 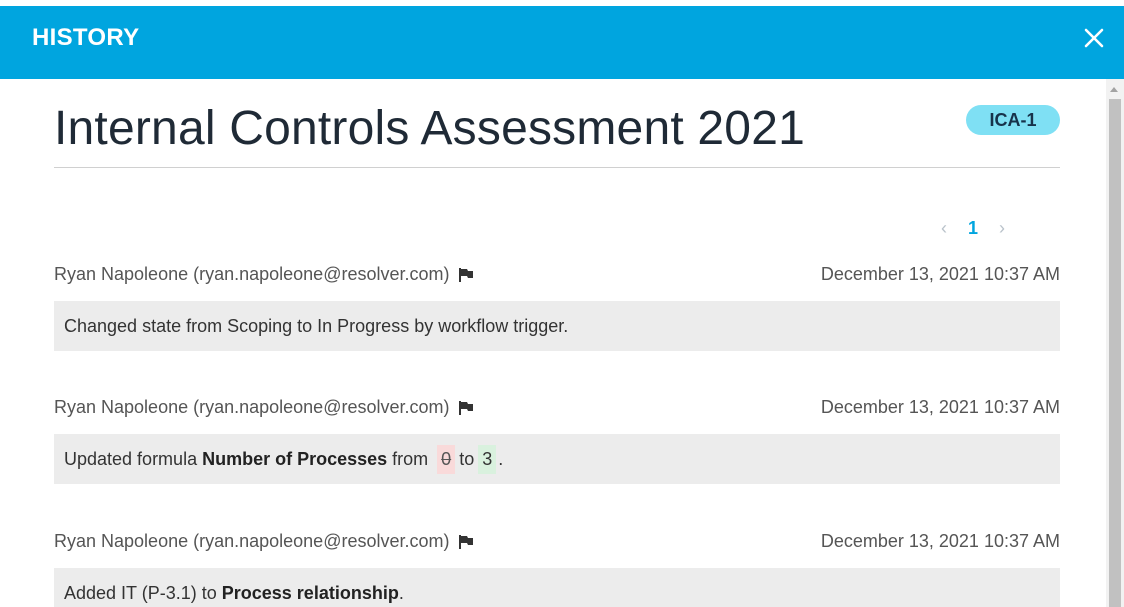 What do you see at coordinates (429, 128) in the screenshot?
I see `page-title: Internal Controls Assessment 2021` at bounding box center [429, 128].